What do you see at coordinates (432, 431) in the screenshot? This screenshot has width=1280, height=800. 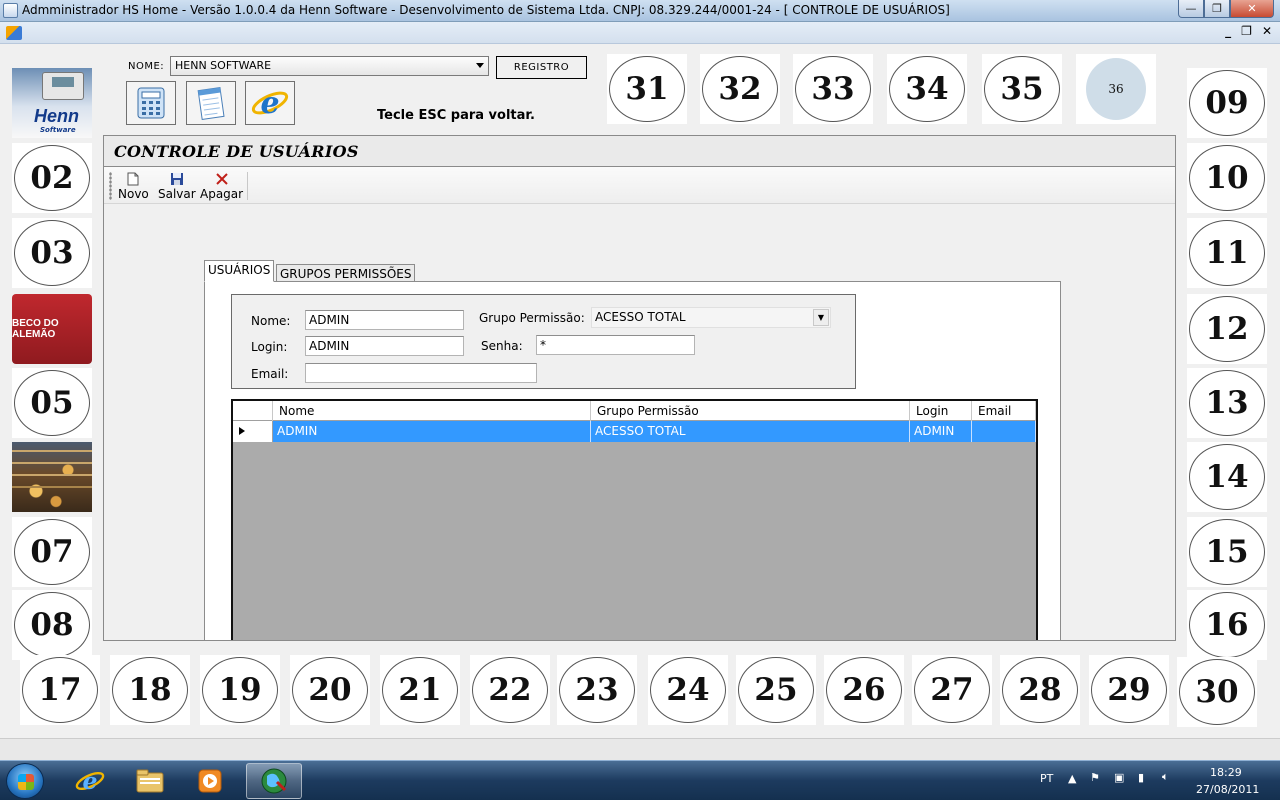 I see `cell-nome: ADMIN` at bounding box center [432, 431].